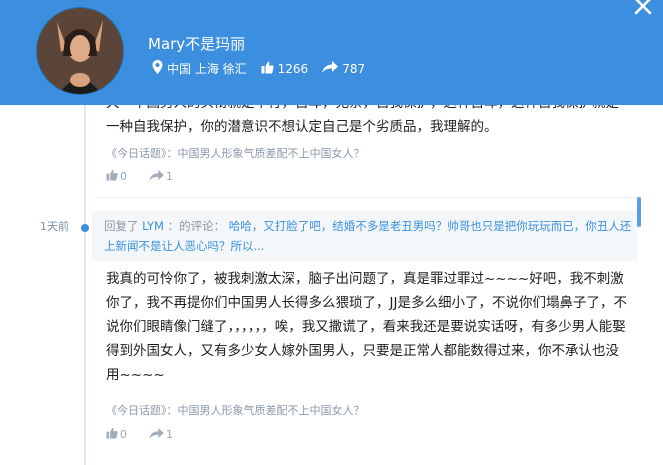 The width and height of the screenshot is (663, 465). I want to click on reply-user-link: LYM, so click(153, 226).